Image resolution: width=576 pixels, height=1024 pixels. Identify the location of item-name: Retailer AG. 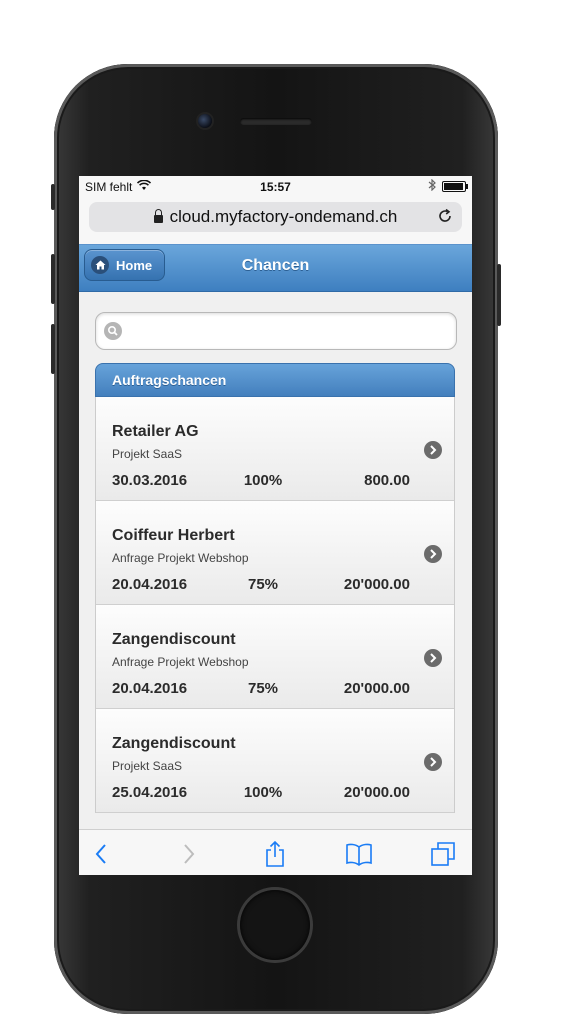
(155, 431).